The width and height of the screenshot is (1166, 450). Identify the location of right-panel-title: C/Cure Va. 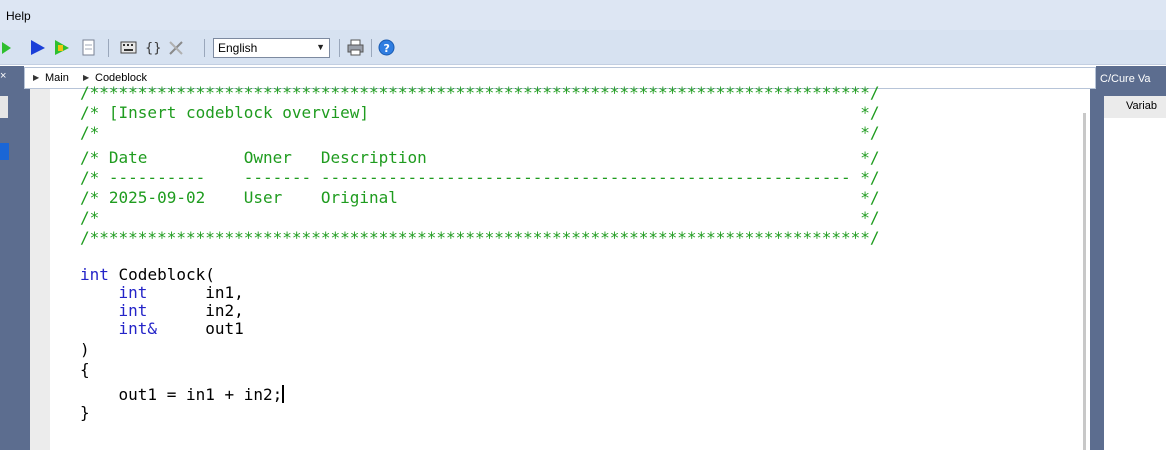
(1125, 79).